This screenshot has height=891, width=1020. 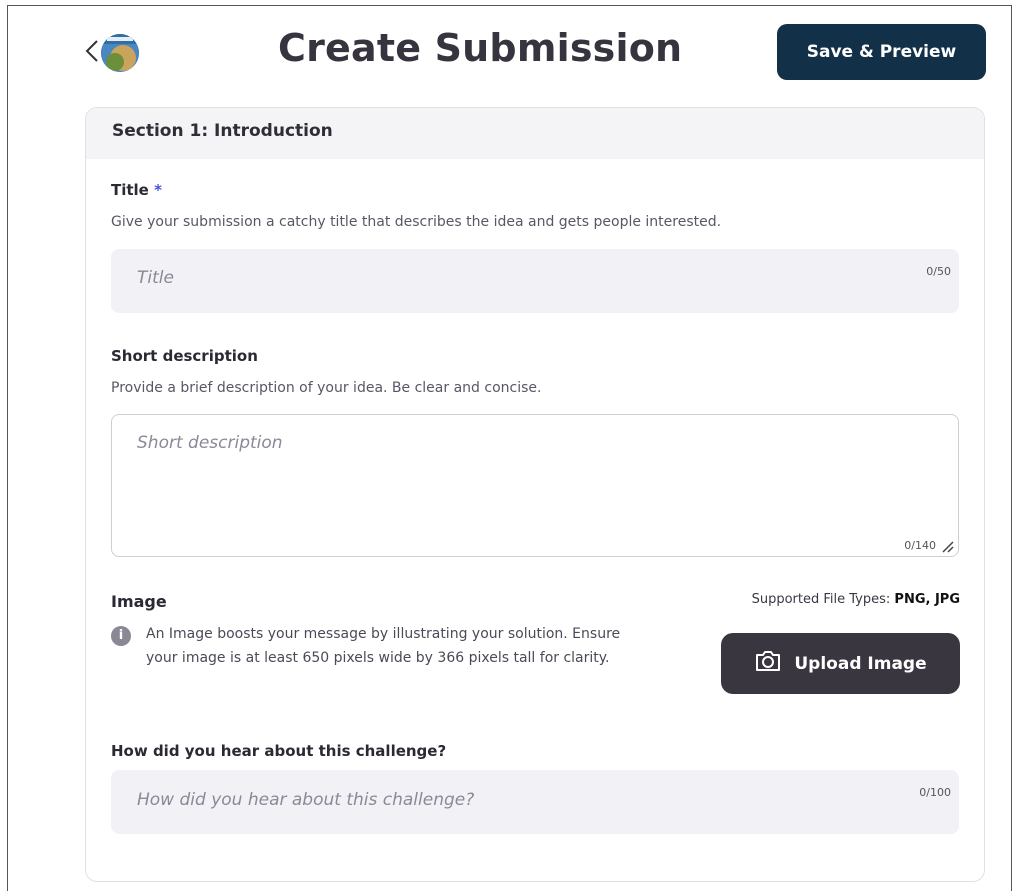 What do you see at coordinates (860, 663) in the screenshot?
I see `upload-image-label: Upload Image` at bounding box center [860, 663].